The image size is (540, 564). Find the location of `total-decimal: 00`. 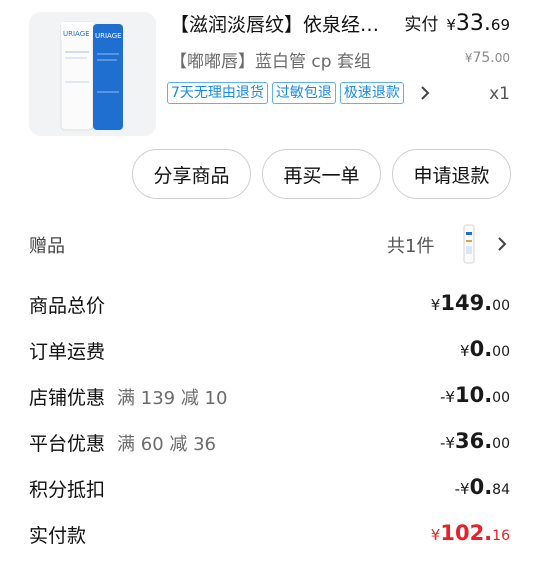

total-decimal: 00 is located at coordinates (501, 306).